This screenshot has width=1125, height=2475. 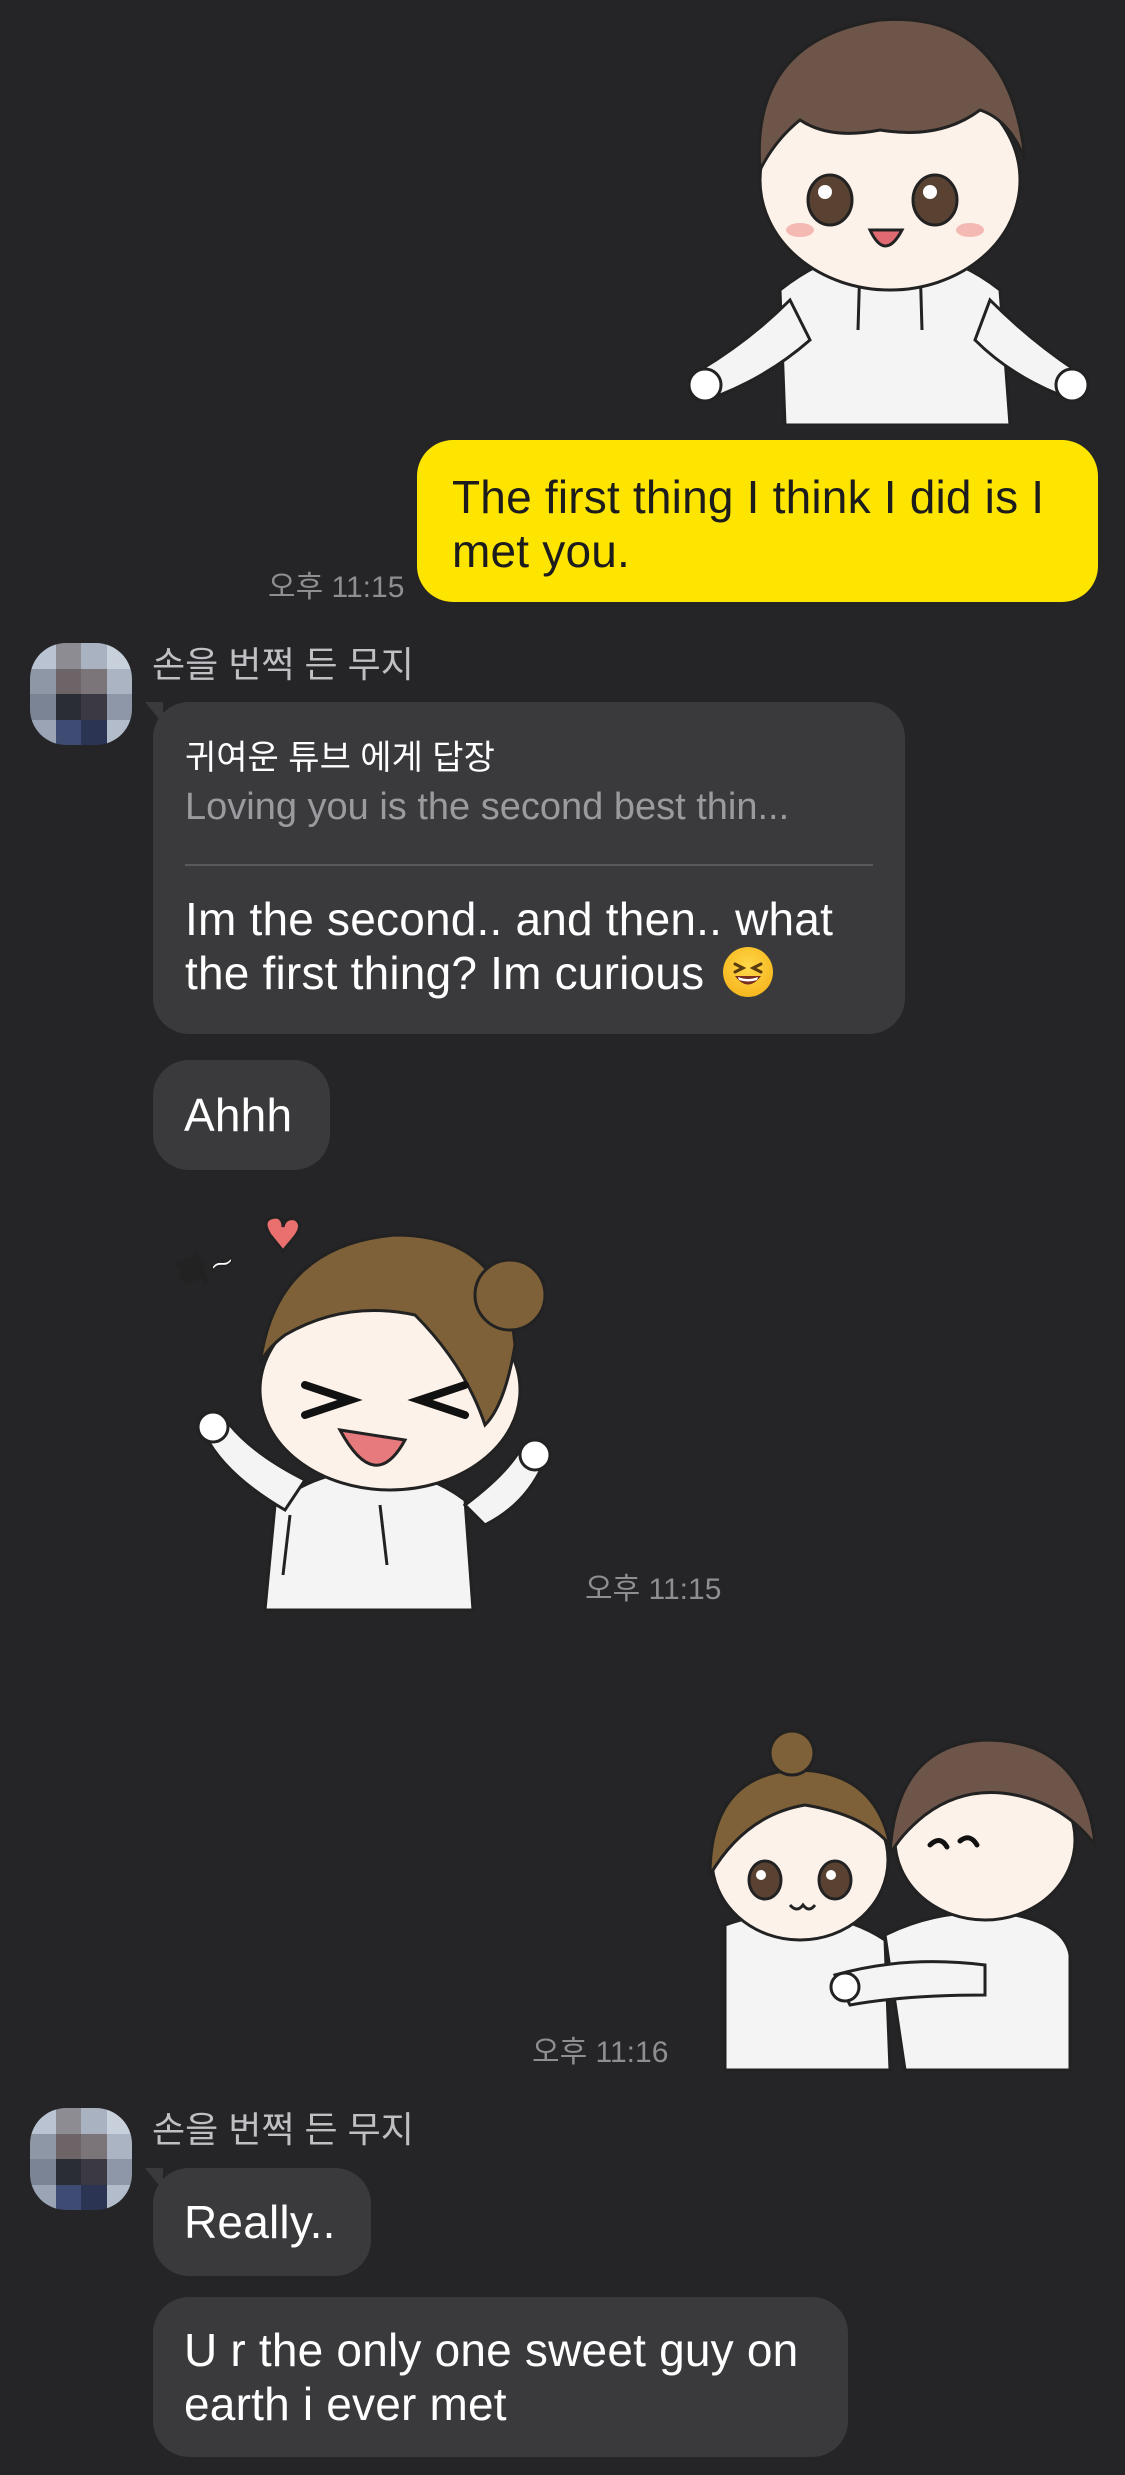 I want to click on girl-cheering-sticker-art: 꽉~, so click(x=361, y=1413).